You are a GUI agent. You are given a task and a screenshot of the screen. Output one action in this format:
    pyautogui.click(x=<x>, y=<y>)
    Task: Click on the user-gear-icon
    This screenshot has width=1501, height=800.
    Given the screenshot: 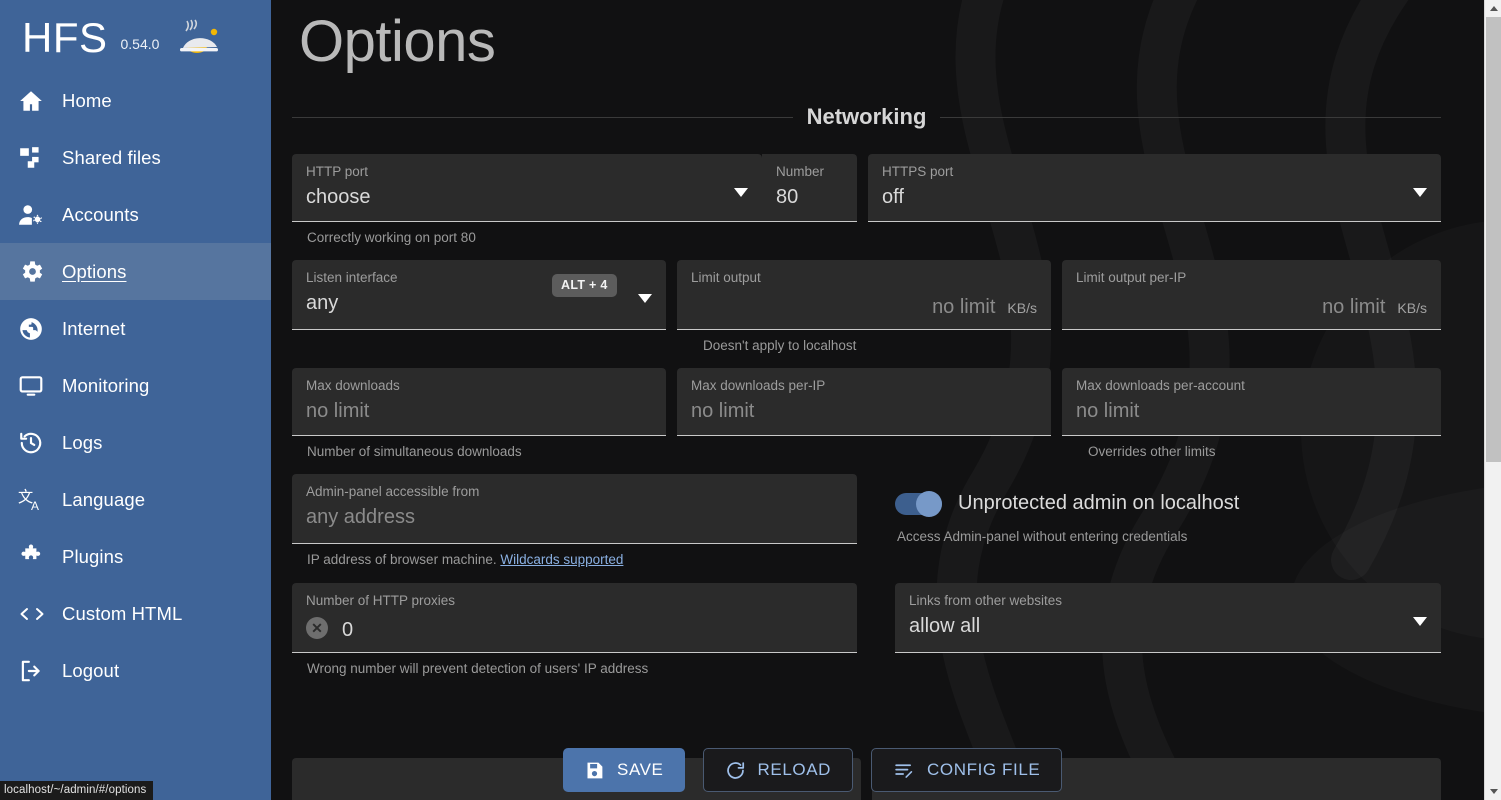 What is the action you would take?
    pyautogui.click(x=40, y=215)
    